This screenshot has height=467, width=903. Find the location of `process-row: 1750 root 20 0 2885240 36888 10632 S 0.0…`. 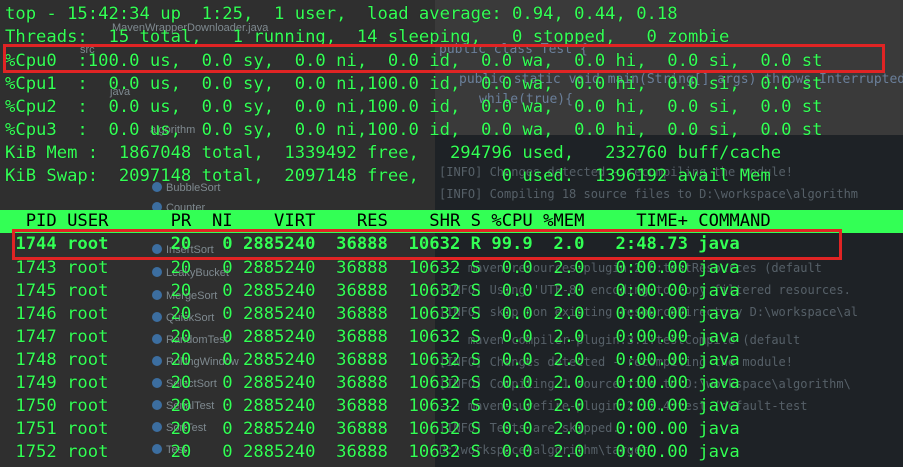

process-row: 1750 root 20 0 2885240 36888 10632 S 0.0… is located at coordinates (372, 406).